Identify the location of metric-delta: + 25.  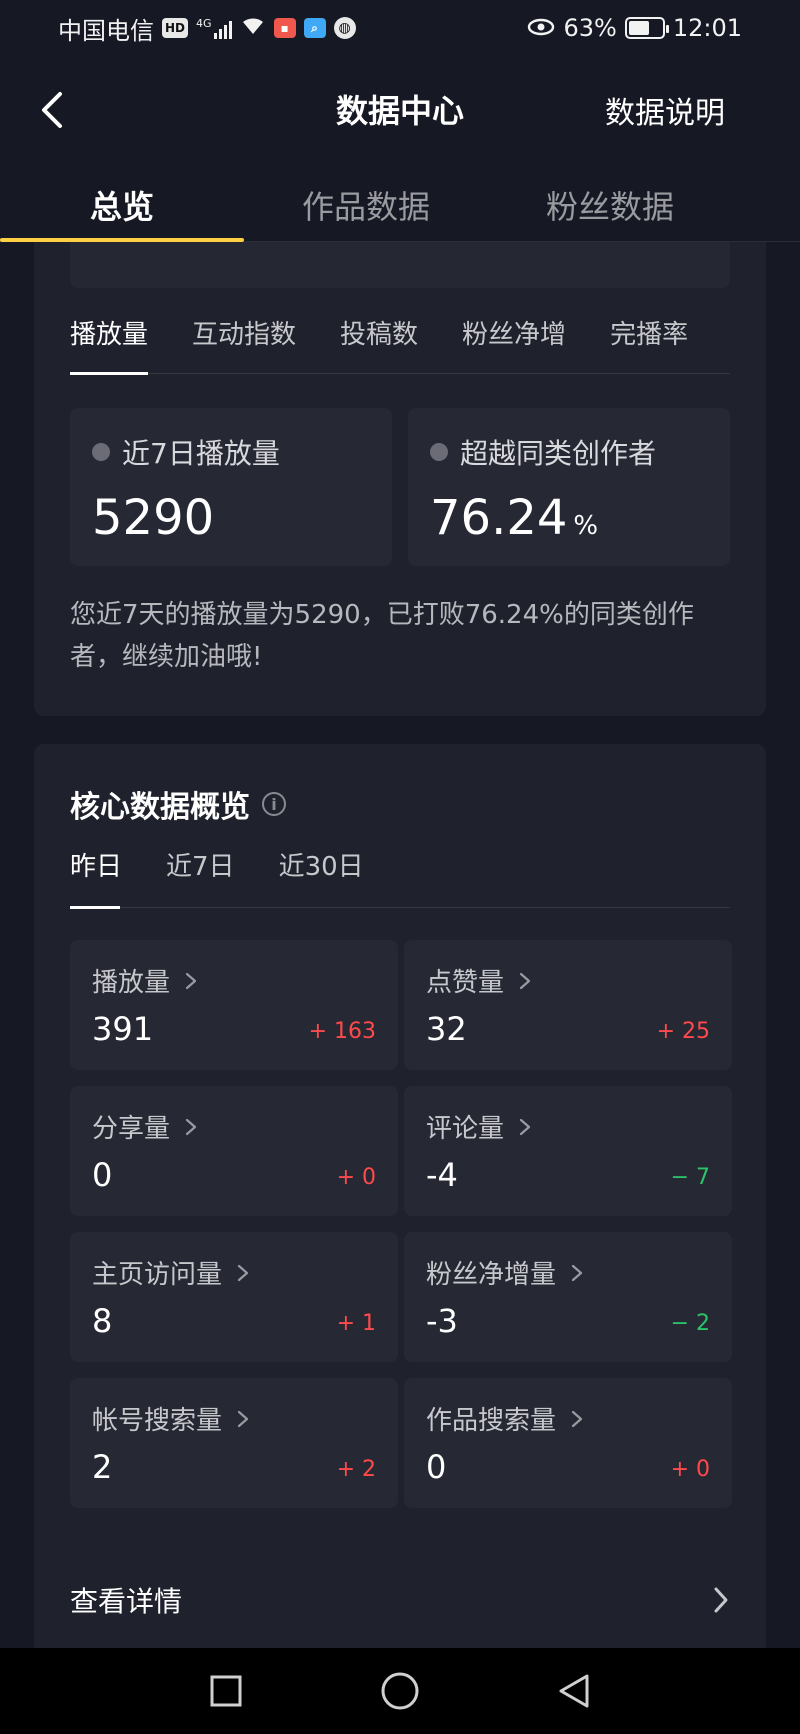
(683, 1031).